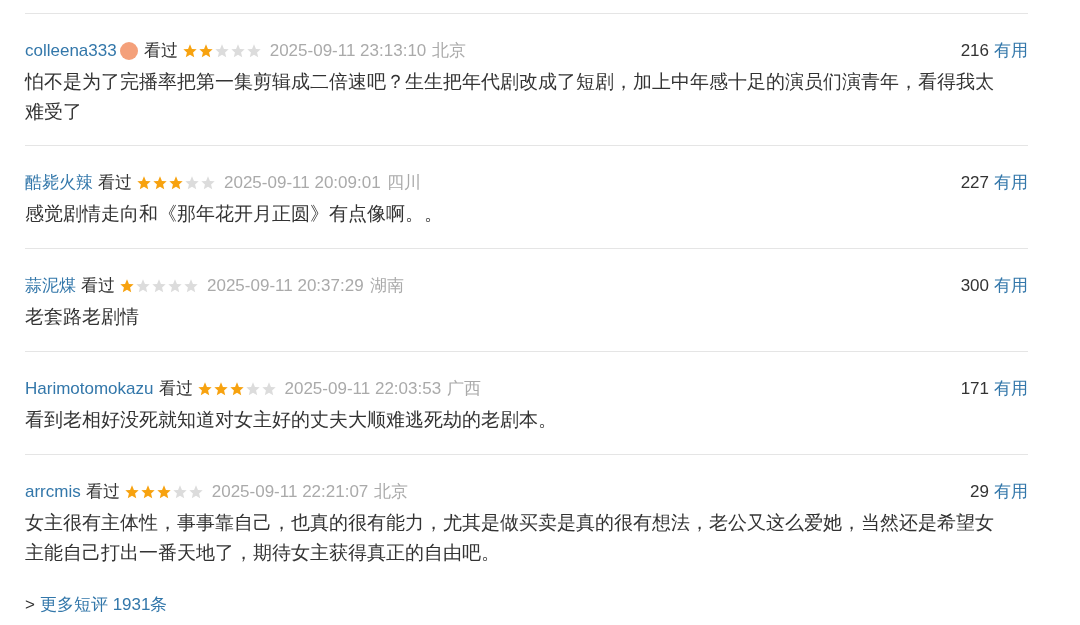  Describe the element at coordinates (464, 389) in the screenshot. I see `comment-location: 广西` at that location.